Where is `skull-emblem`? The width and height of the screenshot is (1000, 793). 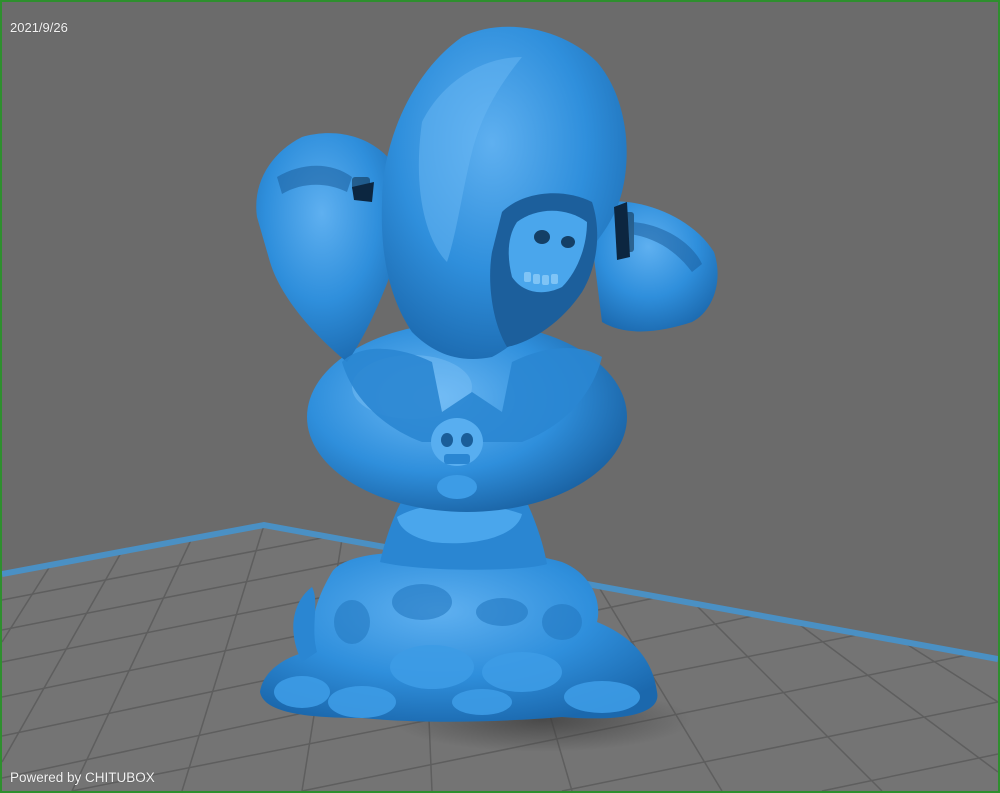
skull-emblem is located at coordinates (457, 458).